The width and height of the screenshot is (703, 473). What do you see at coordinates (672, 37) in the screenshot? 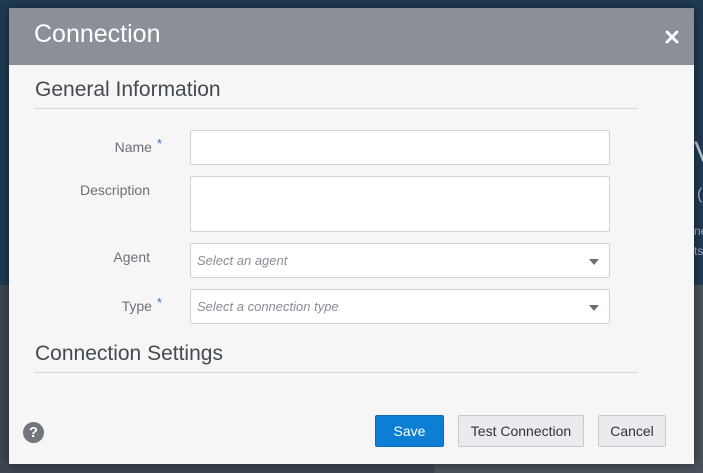
I see `close-icon` at bounding box center [672, 37].